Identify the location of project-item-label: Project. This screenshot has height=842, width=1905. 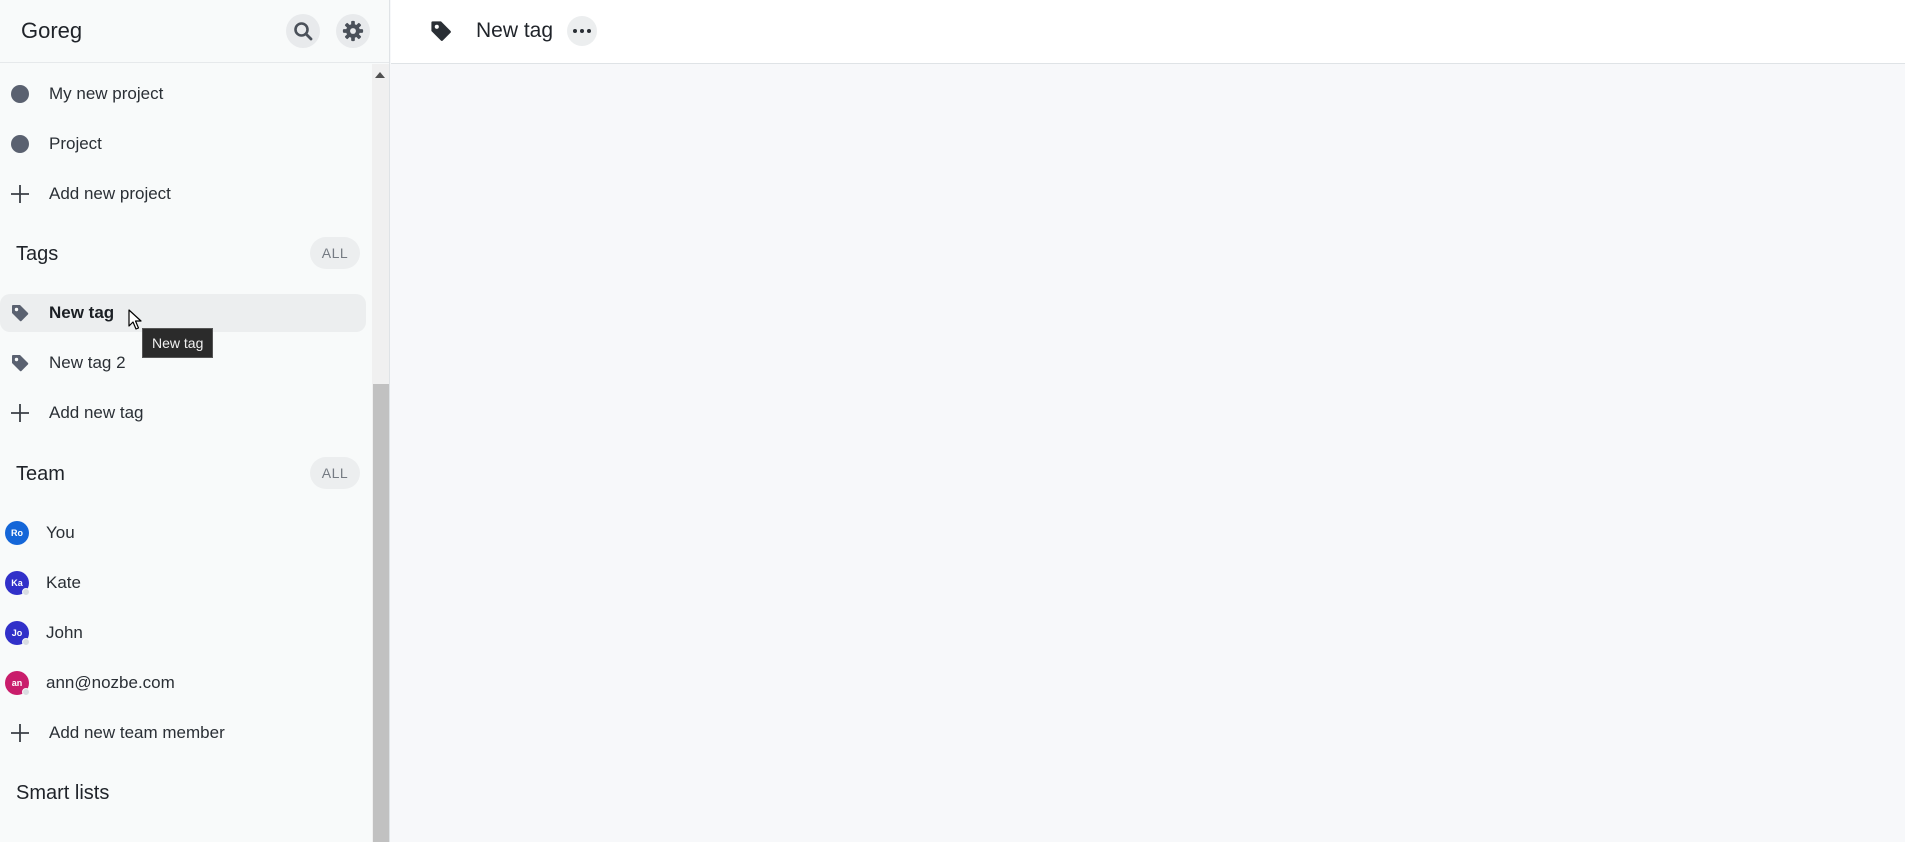
(75, 143).